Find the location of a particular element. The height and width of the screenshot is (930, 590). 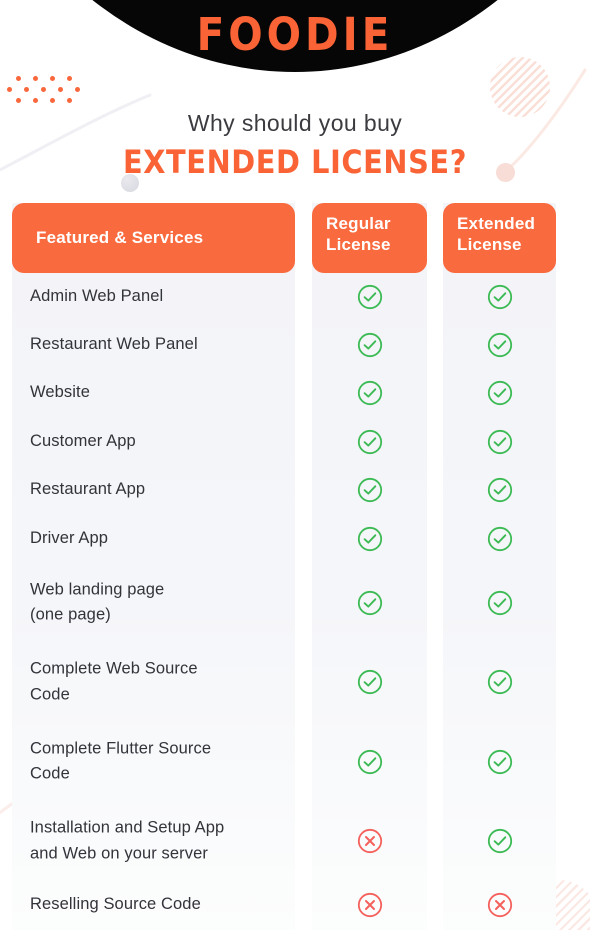

extended-license-marks is located at coordinates (499, 601).